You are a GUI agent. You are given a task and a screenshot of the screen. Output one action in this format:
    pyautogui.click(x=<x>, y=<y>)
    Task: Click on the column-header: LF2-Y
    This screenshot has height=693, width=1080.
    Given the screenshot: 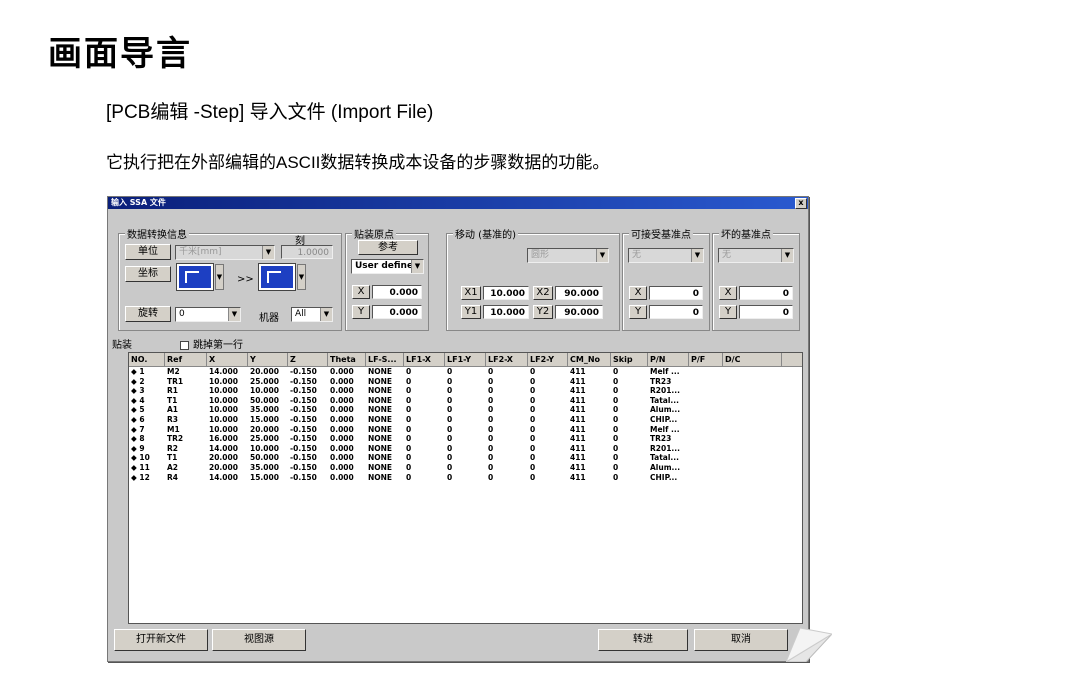 What is the action you would take?
    pyautogui.click(x=548, y=359)
    